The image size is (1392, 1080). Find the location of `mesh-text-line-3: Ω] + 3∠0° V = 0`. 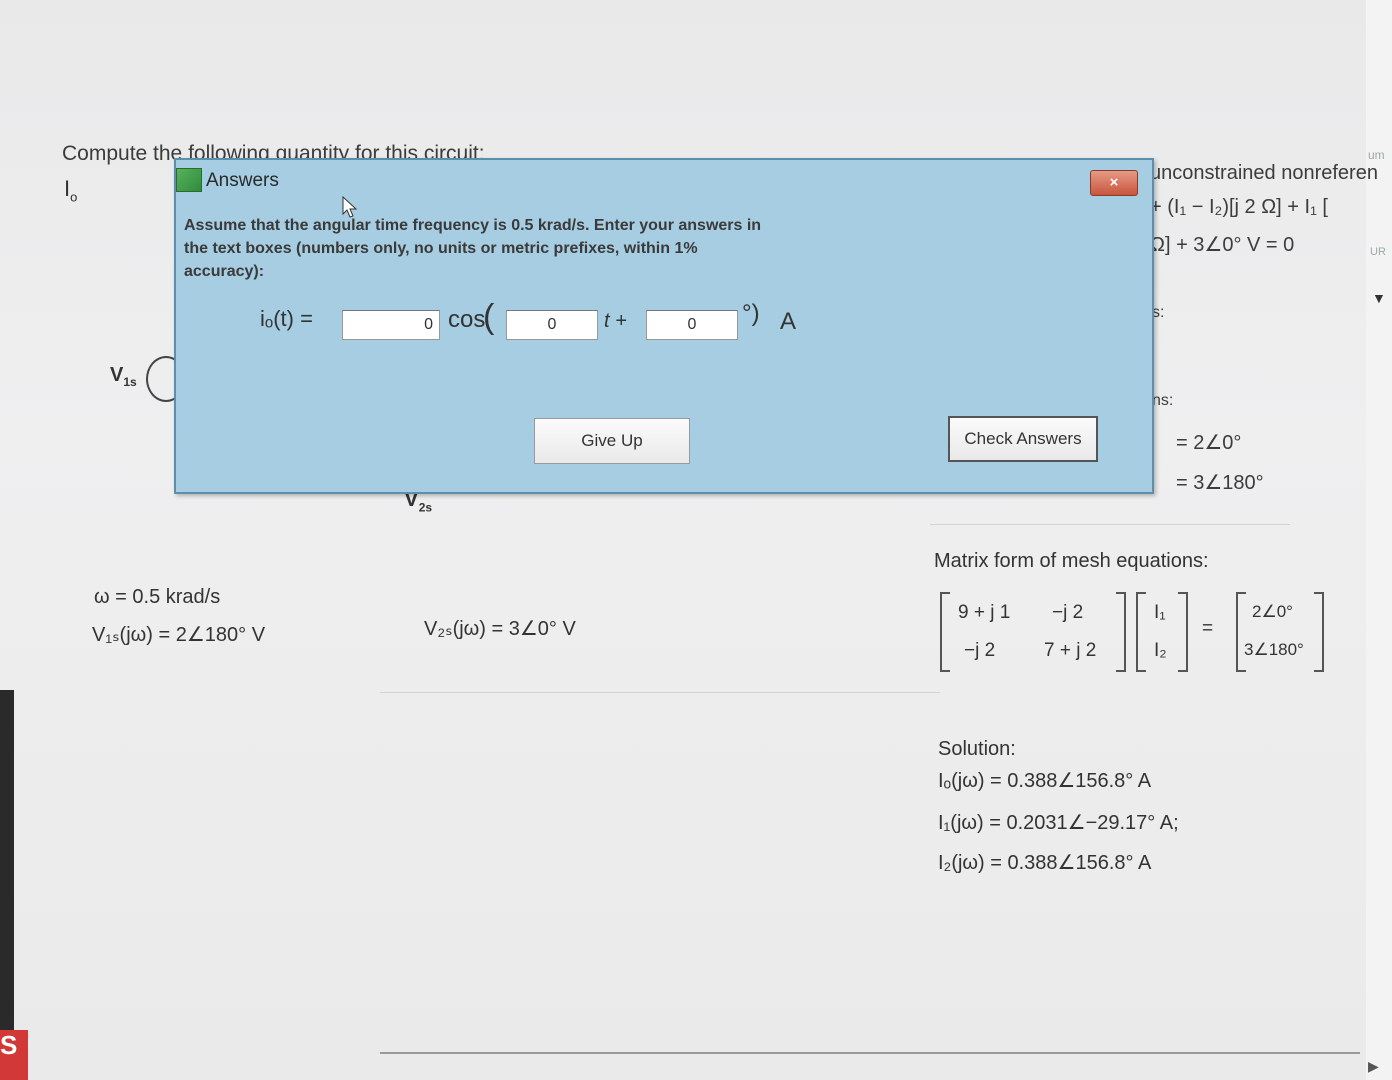

mesh-text-line-3: Ω] + 3∠0° V = 0 is located at coordinates (1222, 245).